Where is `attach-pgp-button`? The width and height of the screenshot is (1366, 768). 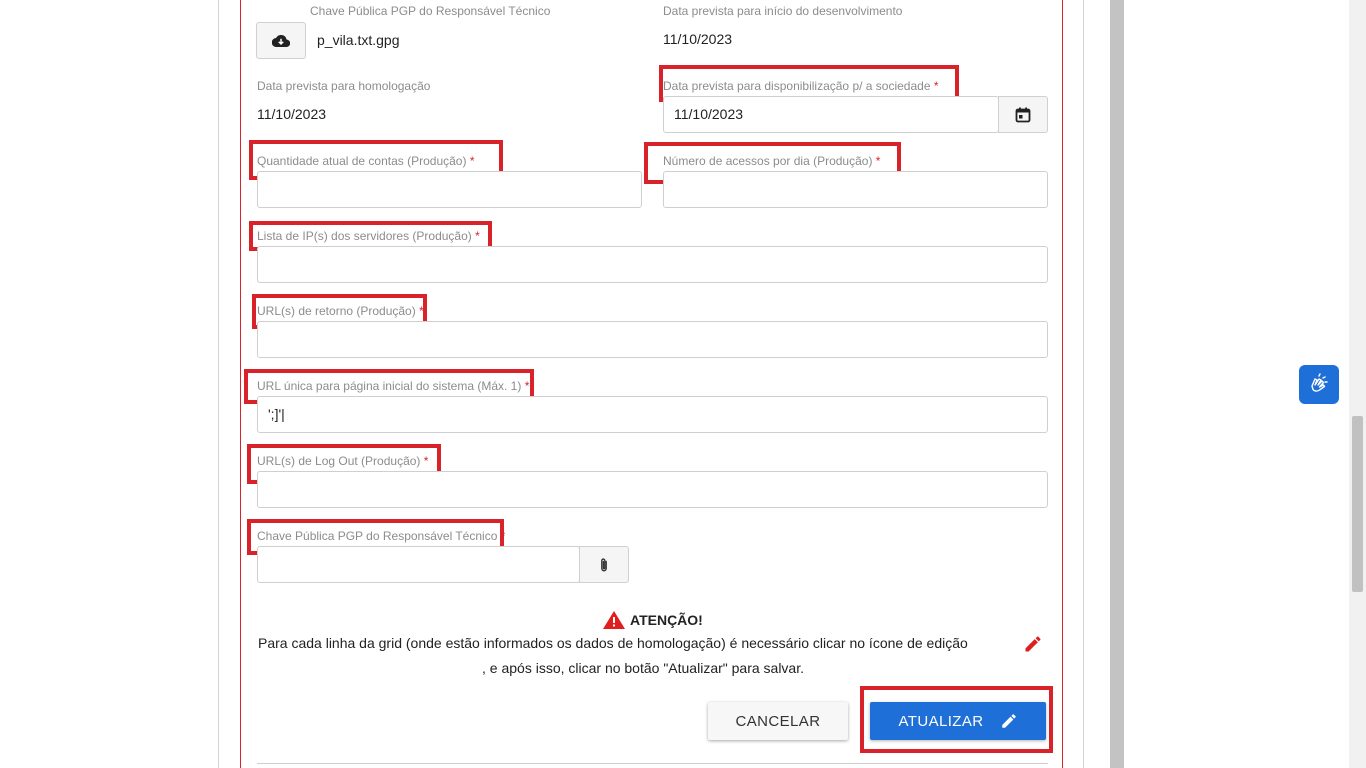
attach-pgp-button is located at coordinates (604, 564).